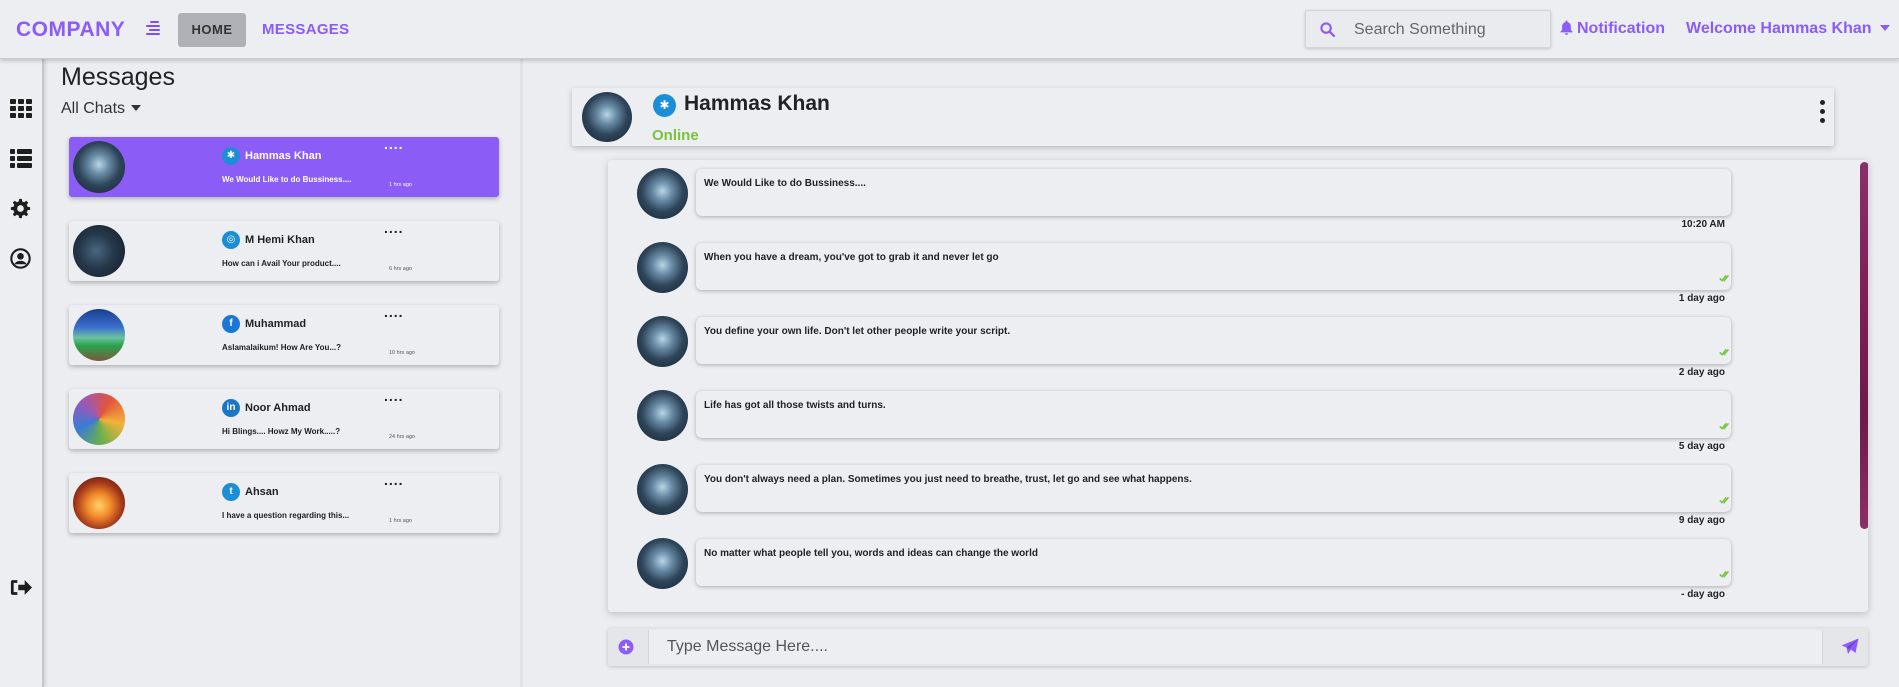 The image size is (1899, 687). What do you see at coordinates (795, 405) in the screenshot?
I see `message-text: Life has got all those twists and turns.` at bounding box center [795, 405].